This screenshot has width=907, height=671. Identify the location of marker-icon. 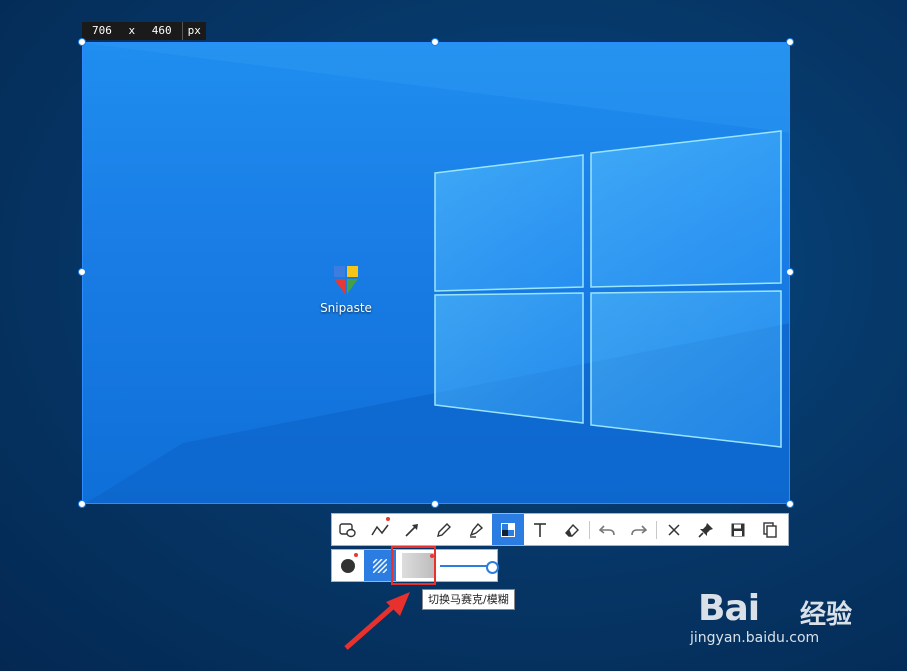
(476, 530).